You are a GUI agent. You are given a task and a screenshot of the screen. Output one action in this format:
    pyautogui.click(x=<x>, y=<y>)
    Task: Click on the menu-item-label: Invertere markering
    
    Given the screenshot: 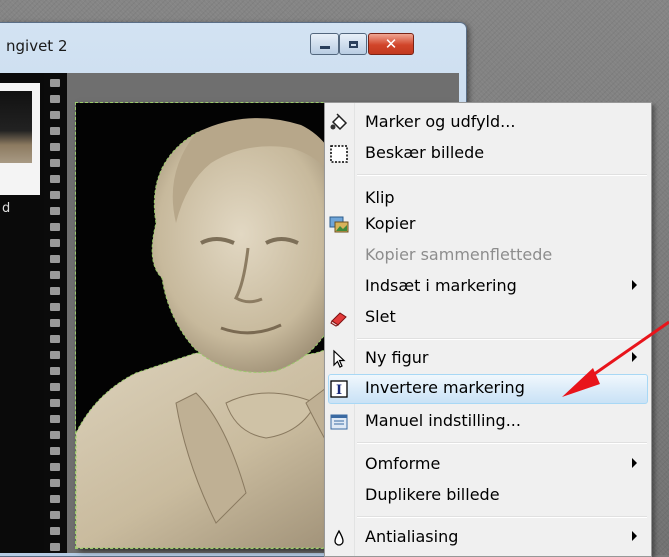 What is the action you would take?
    pyautogui.click(x=445, y=387)
    